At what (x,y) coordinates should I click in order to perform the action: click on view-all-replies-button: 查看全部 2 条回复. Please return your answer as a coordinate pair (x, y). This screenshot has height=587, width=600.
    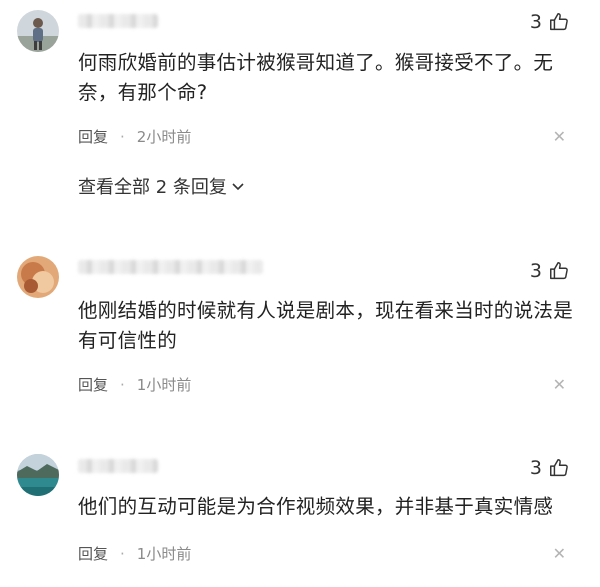
    Looking at the image, I should click on (161, 186).